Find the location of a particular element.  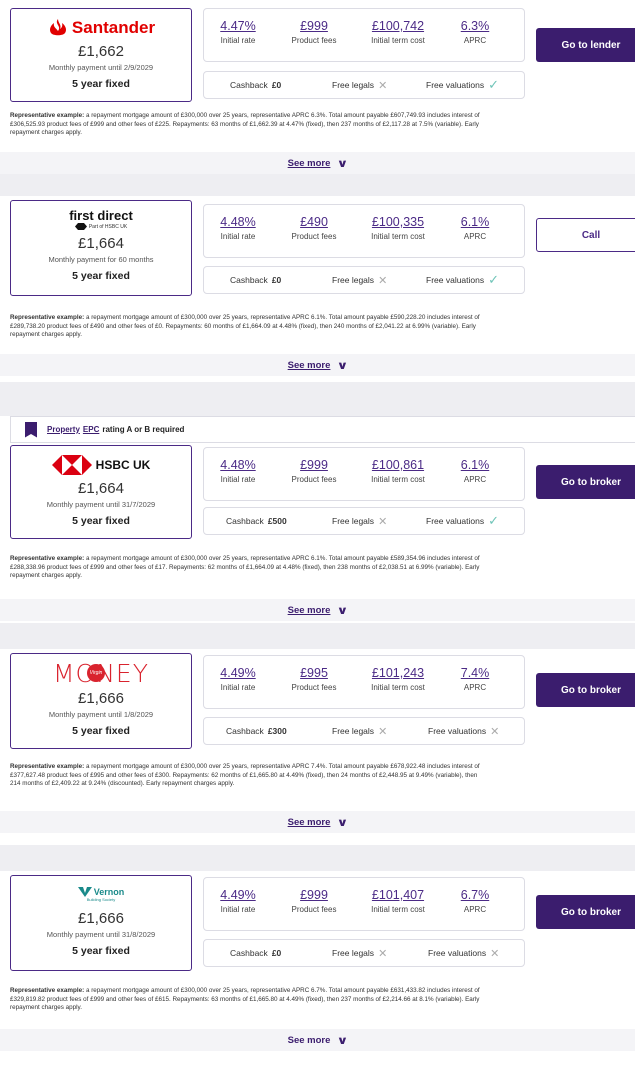

lender-name: first direct is located at coordinates (101, 215).